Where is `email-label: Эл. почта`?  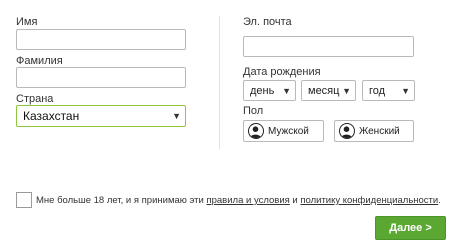 email-label: Эл. почта is located at coordinates (267, 22).